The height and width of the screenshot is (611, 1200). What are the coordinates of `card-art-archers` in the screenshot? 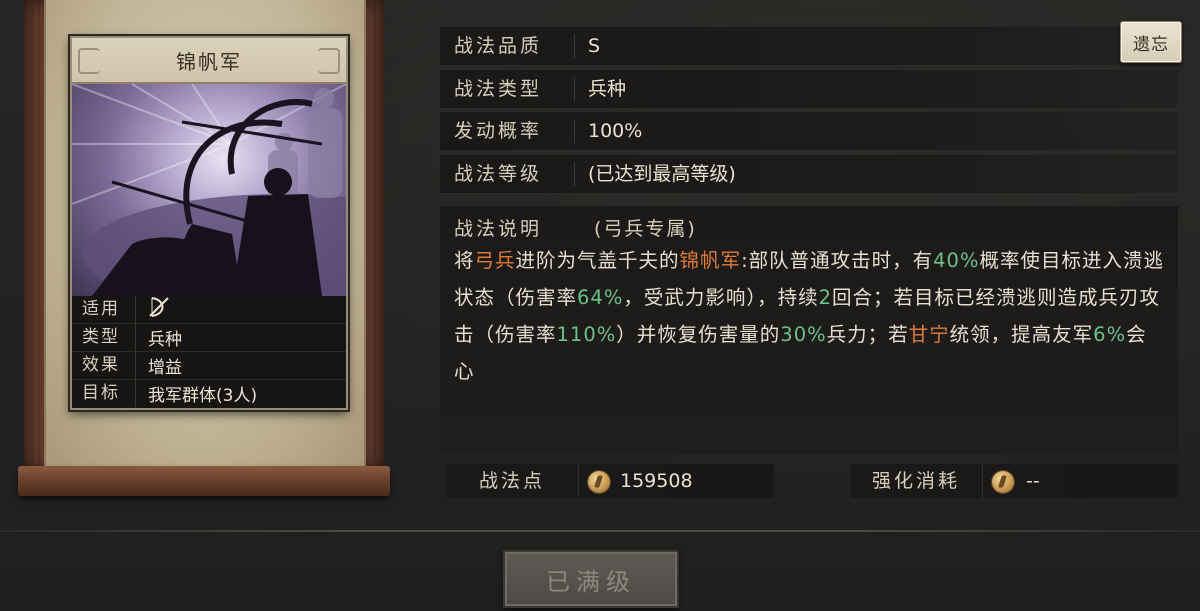 It's located at (209, 190).